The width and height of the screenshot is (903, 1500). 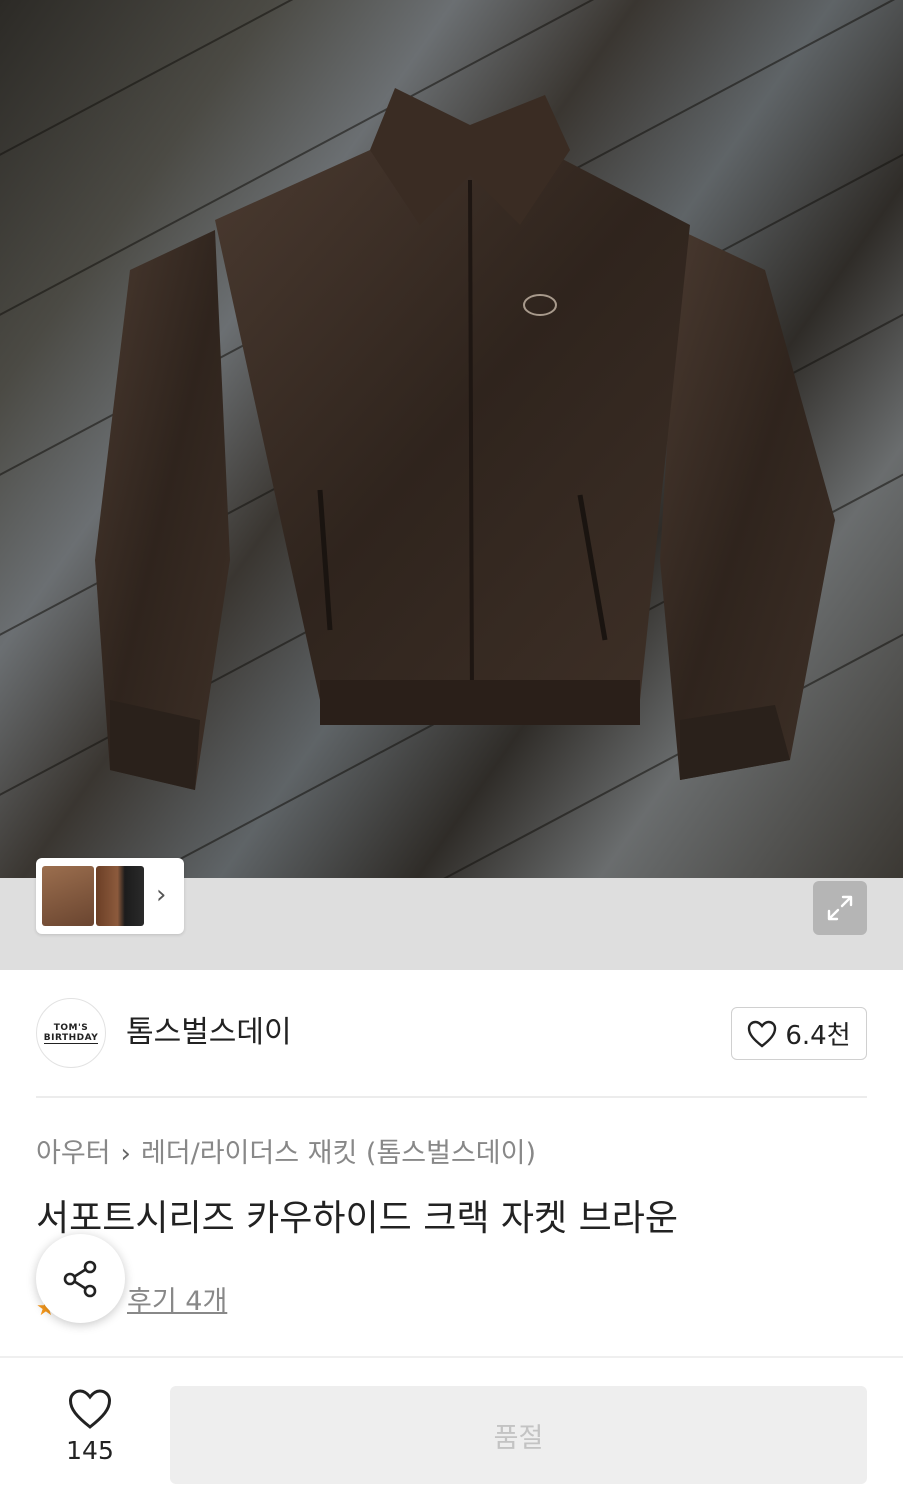 What do you see at coordinates (818, 1036) in the screenshot?
I see `brand-like-count: 6.4천` at bounding box center [818, 1036].